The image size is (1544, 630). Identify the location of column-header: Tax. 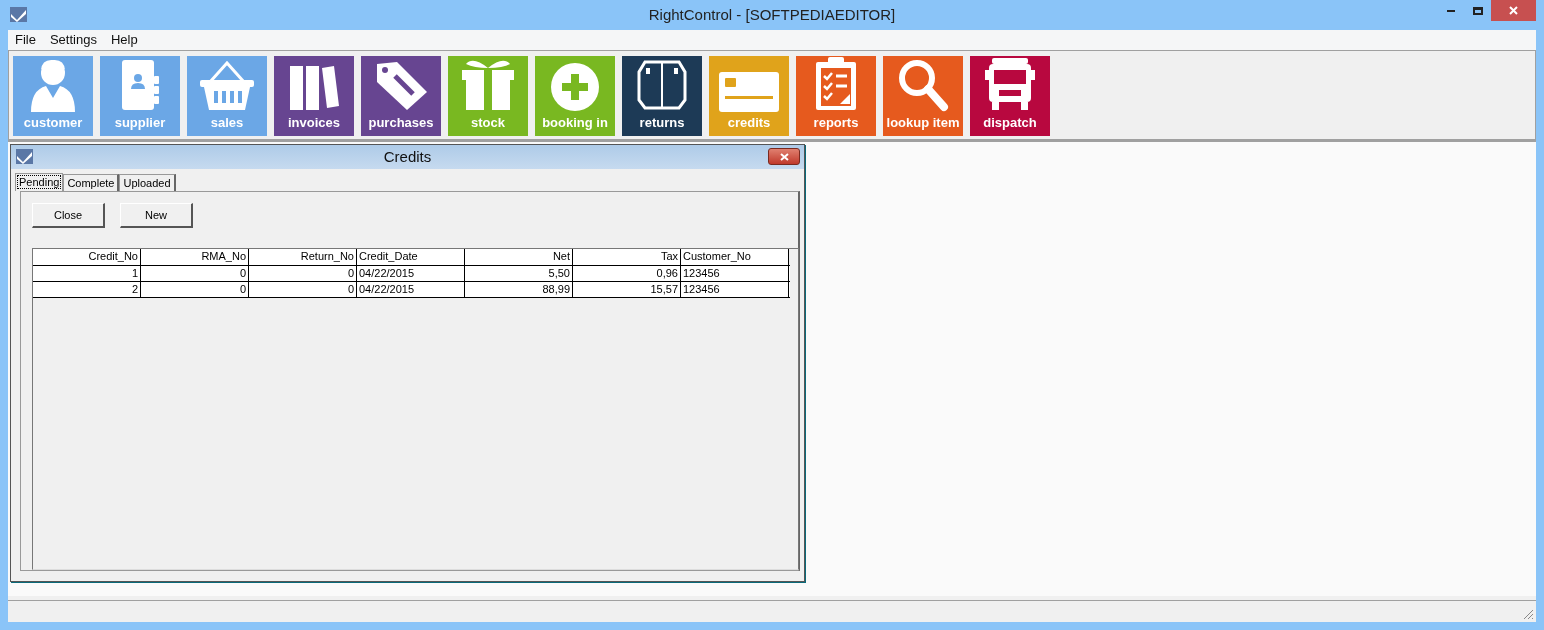
(627, 257).